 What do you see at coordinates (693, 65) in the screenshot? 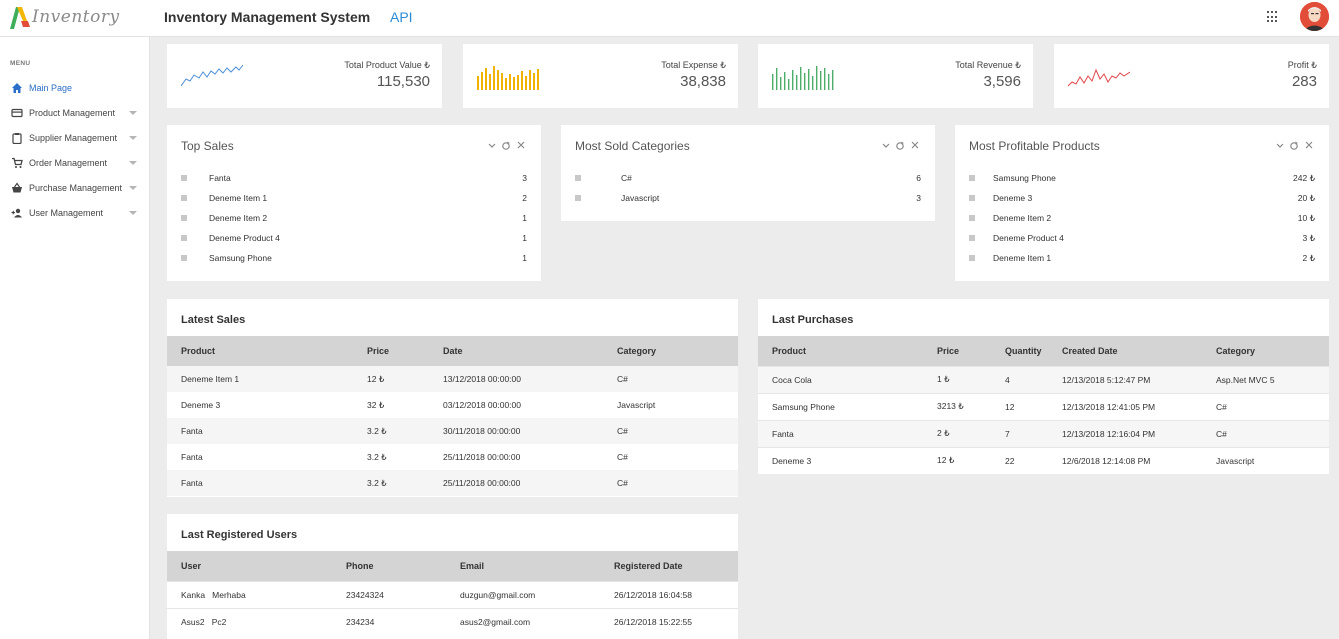
I see `stat-label: Total Expense ₺` at bounding box center [693, 65].